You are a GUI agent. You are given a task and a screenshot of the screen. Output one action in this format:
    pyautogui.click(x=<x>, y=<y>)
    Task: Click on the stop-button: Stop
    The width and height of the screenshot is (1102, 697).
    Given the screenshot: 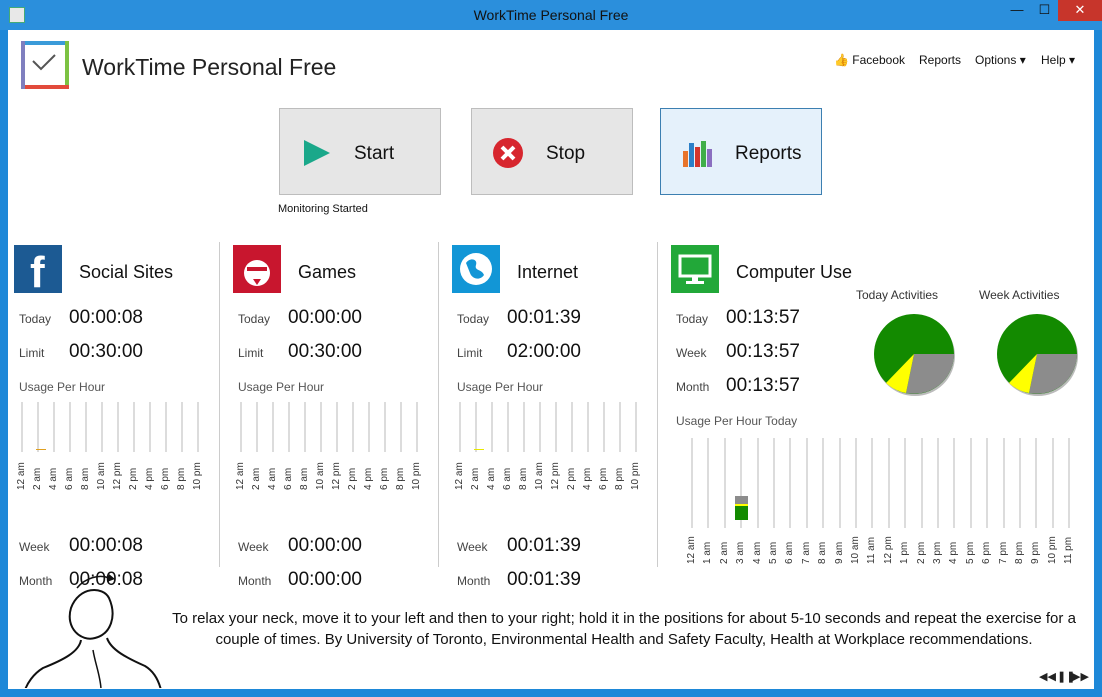 What is the action you would take?
    pyautogui.click(x=552, y=151)
    